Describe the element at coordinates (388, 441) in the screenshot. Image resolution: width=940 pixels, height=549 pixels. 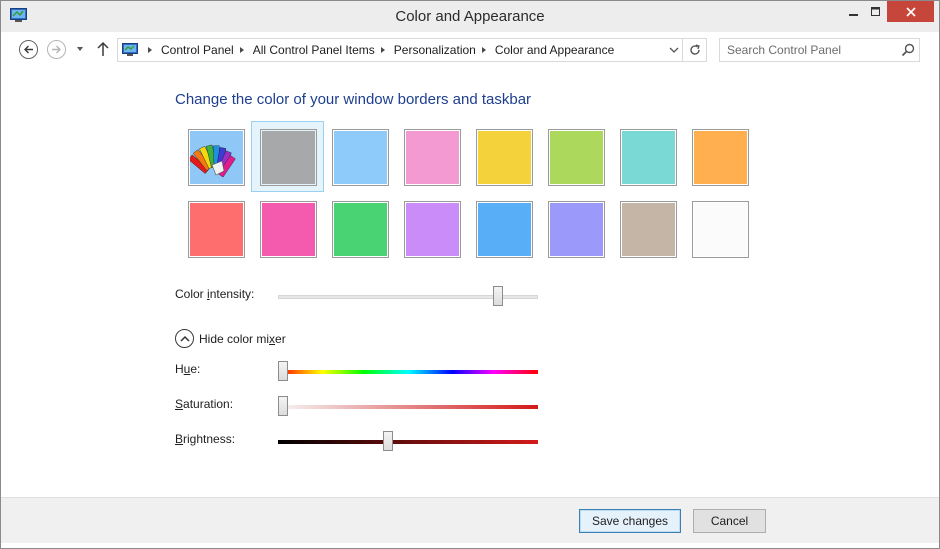
I see `brightness-slider-thumb` at that location.